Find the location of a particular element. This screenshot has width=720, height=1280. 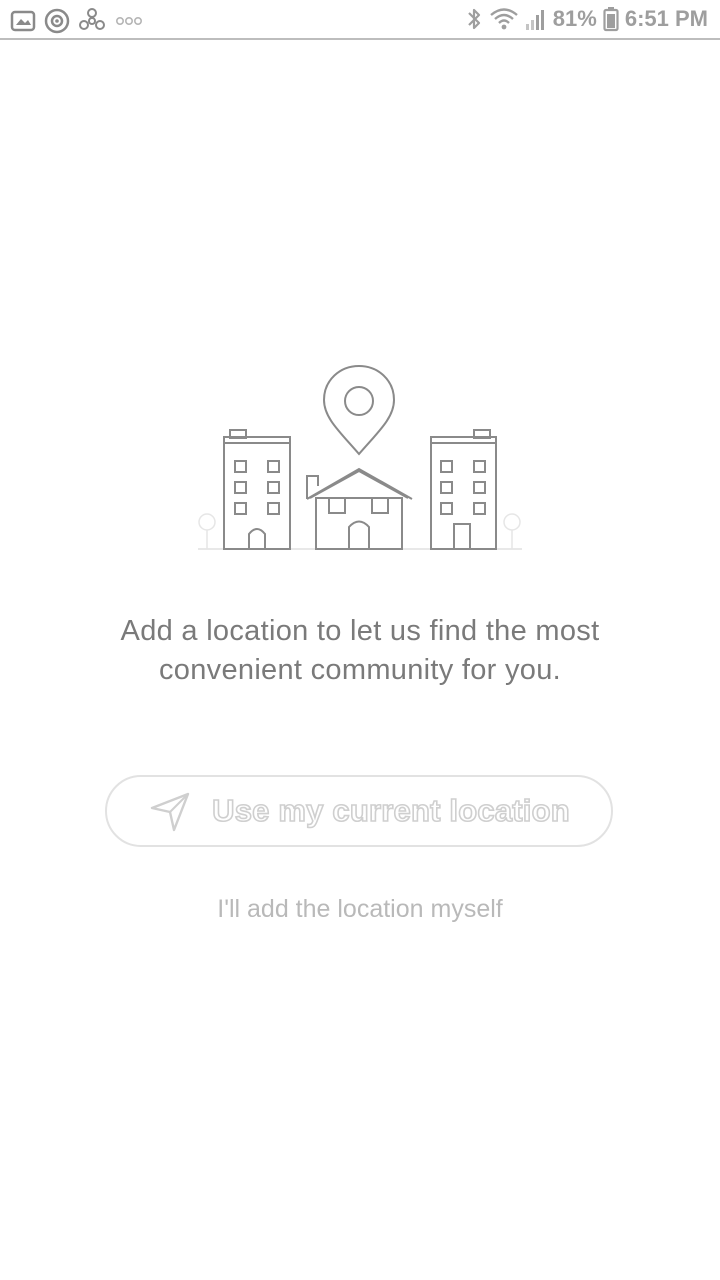

target-notification-icon is located at coordinates (57, 21).